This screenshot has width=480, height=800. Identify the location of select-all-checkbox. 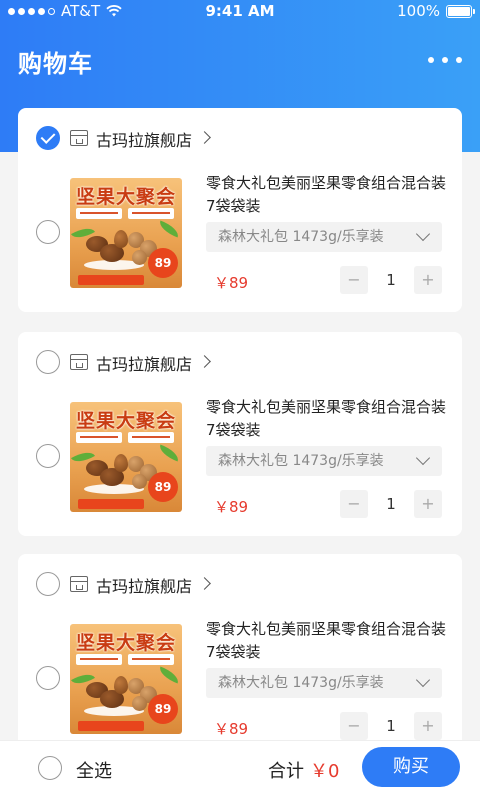
(50, 768).